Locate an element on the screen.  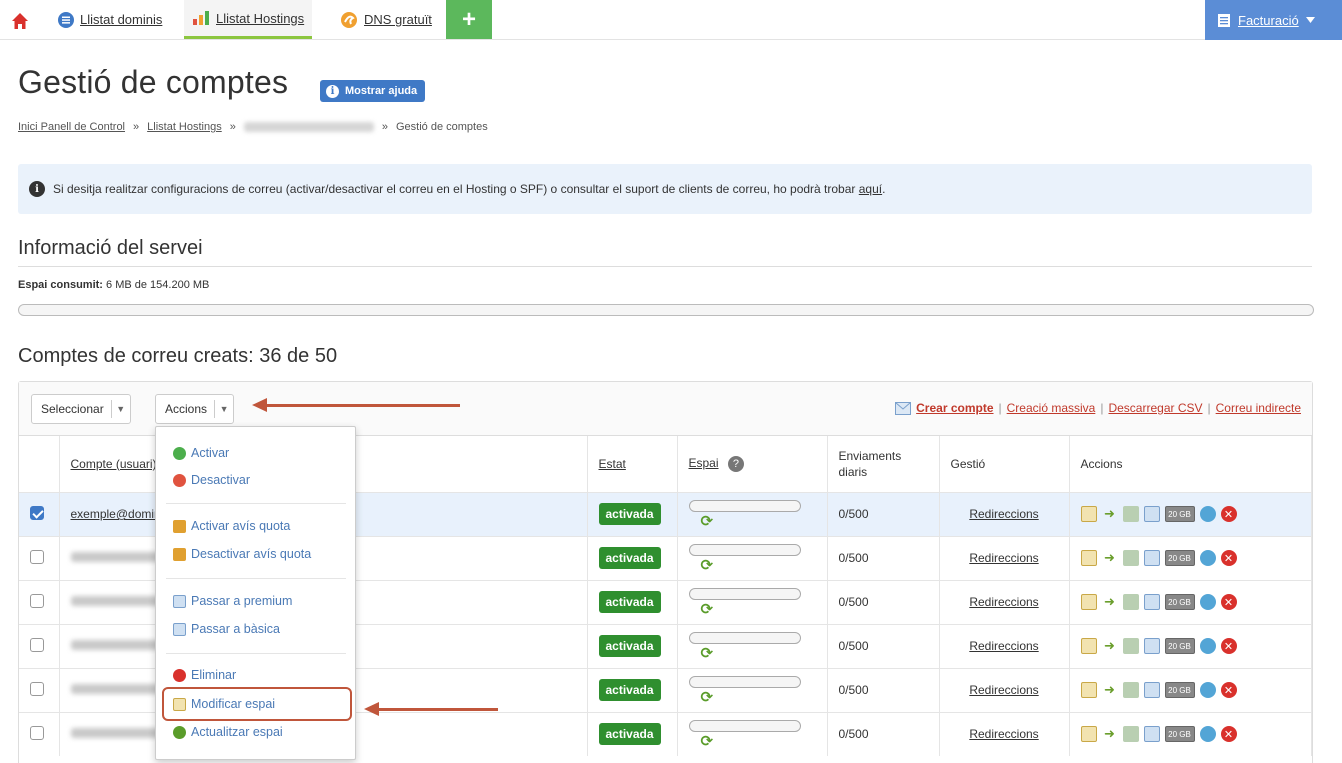
tab-free-dns: DNS gratuït is located at coordinates (386, 19).